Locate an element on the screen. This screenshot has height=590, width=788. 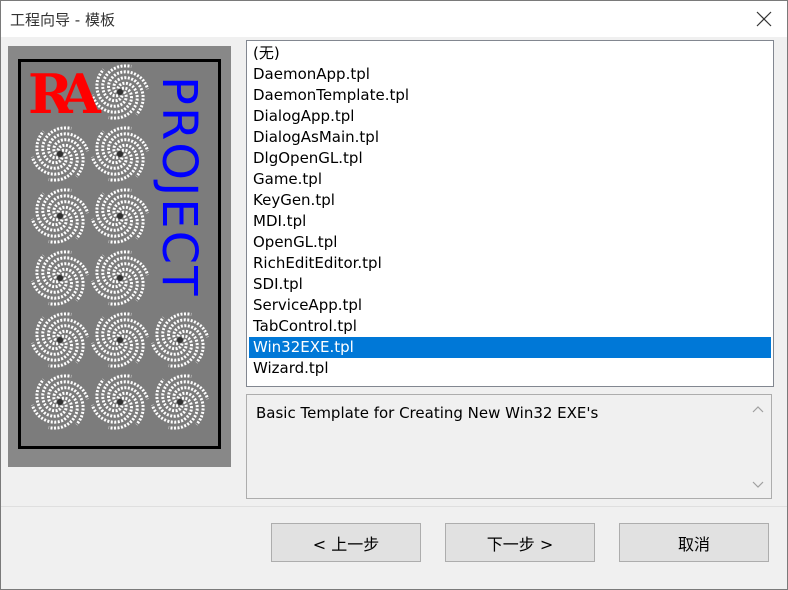
template-list-item: DaemonTemplate.tpl is located at coordinates (510, 95).